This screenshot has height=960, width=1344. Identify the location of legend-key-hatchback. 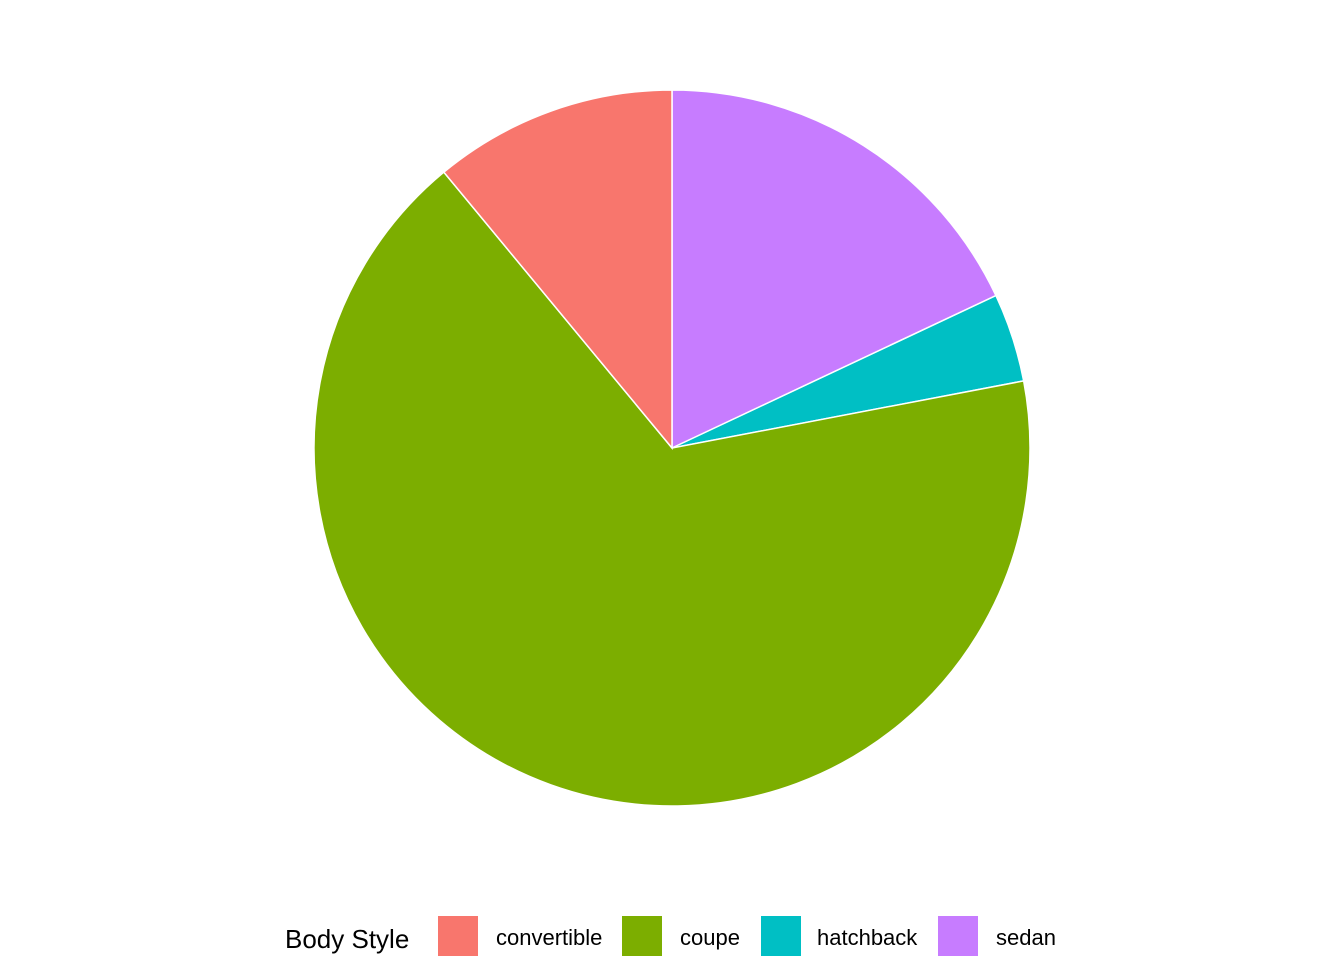
(781, 936).